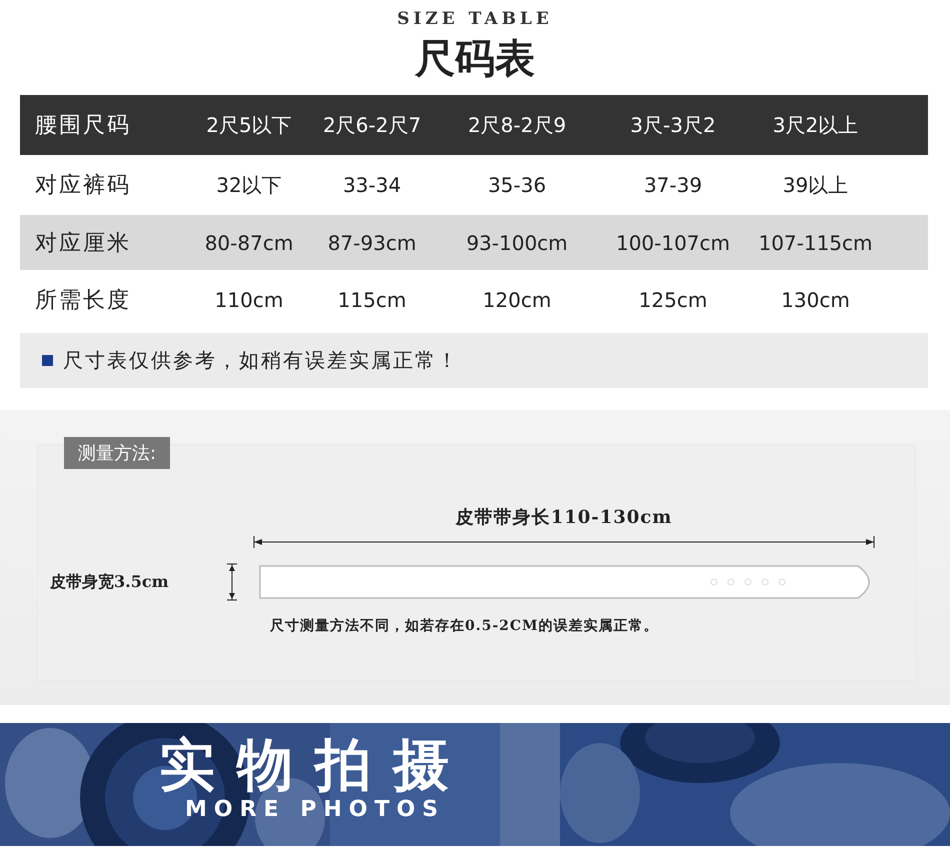  Describe the element at coordinates (815, 185) in the screenshot. I see `table-cell: 39以上` at that location.